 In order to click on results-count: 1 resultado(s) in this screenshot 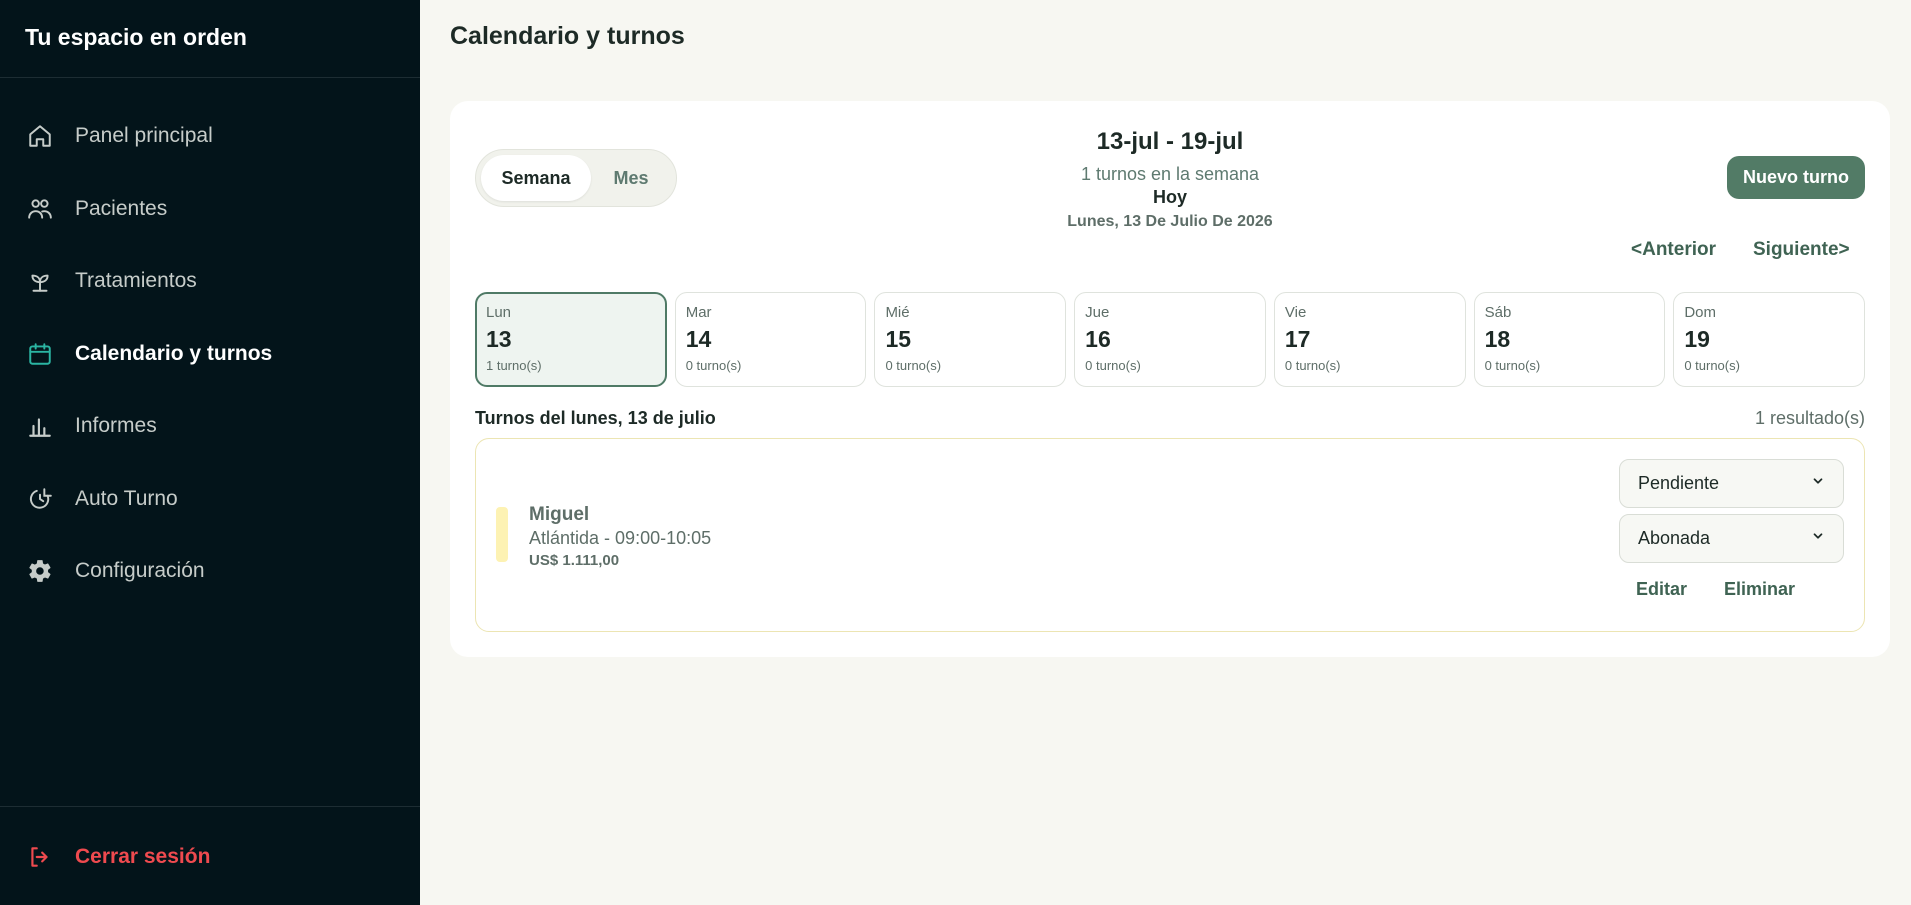, I will do `click(1809, 418)`.